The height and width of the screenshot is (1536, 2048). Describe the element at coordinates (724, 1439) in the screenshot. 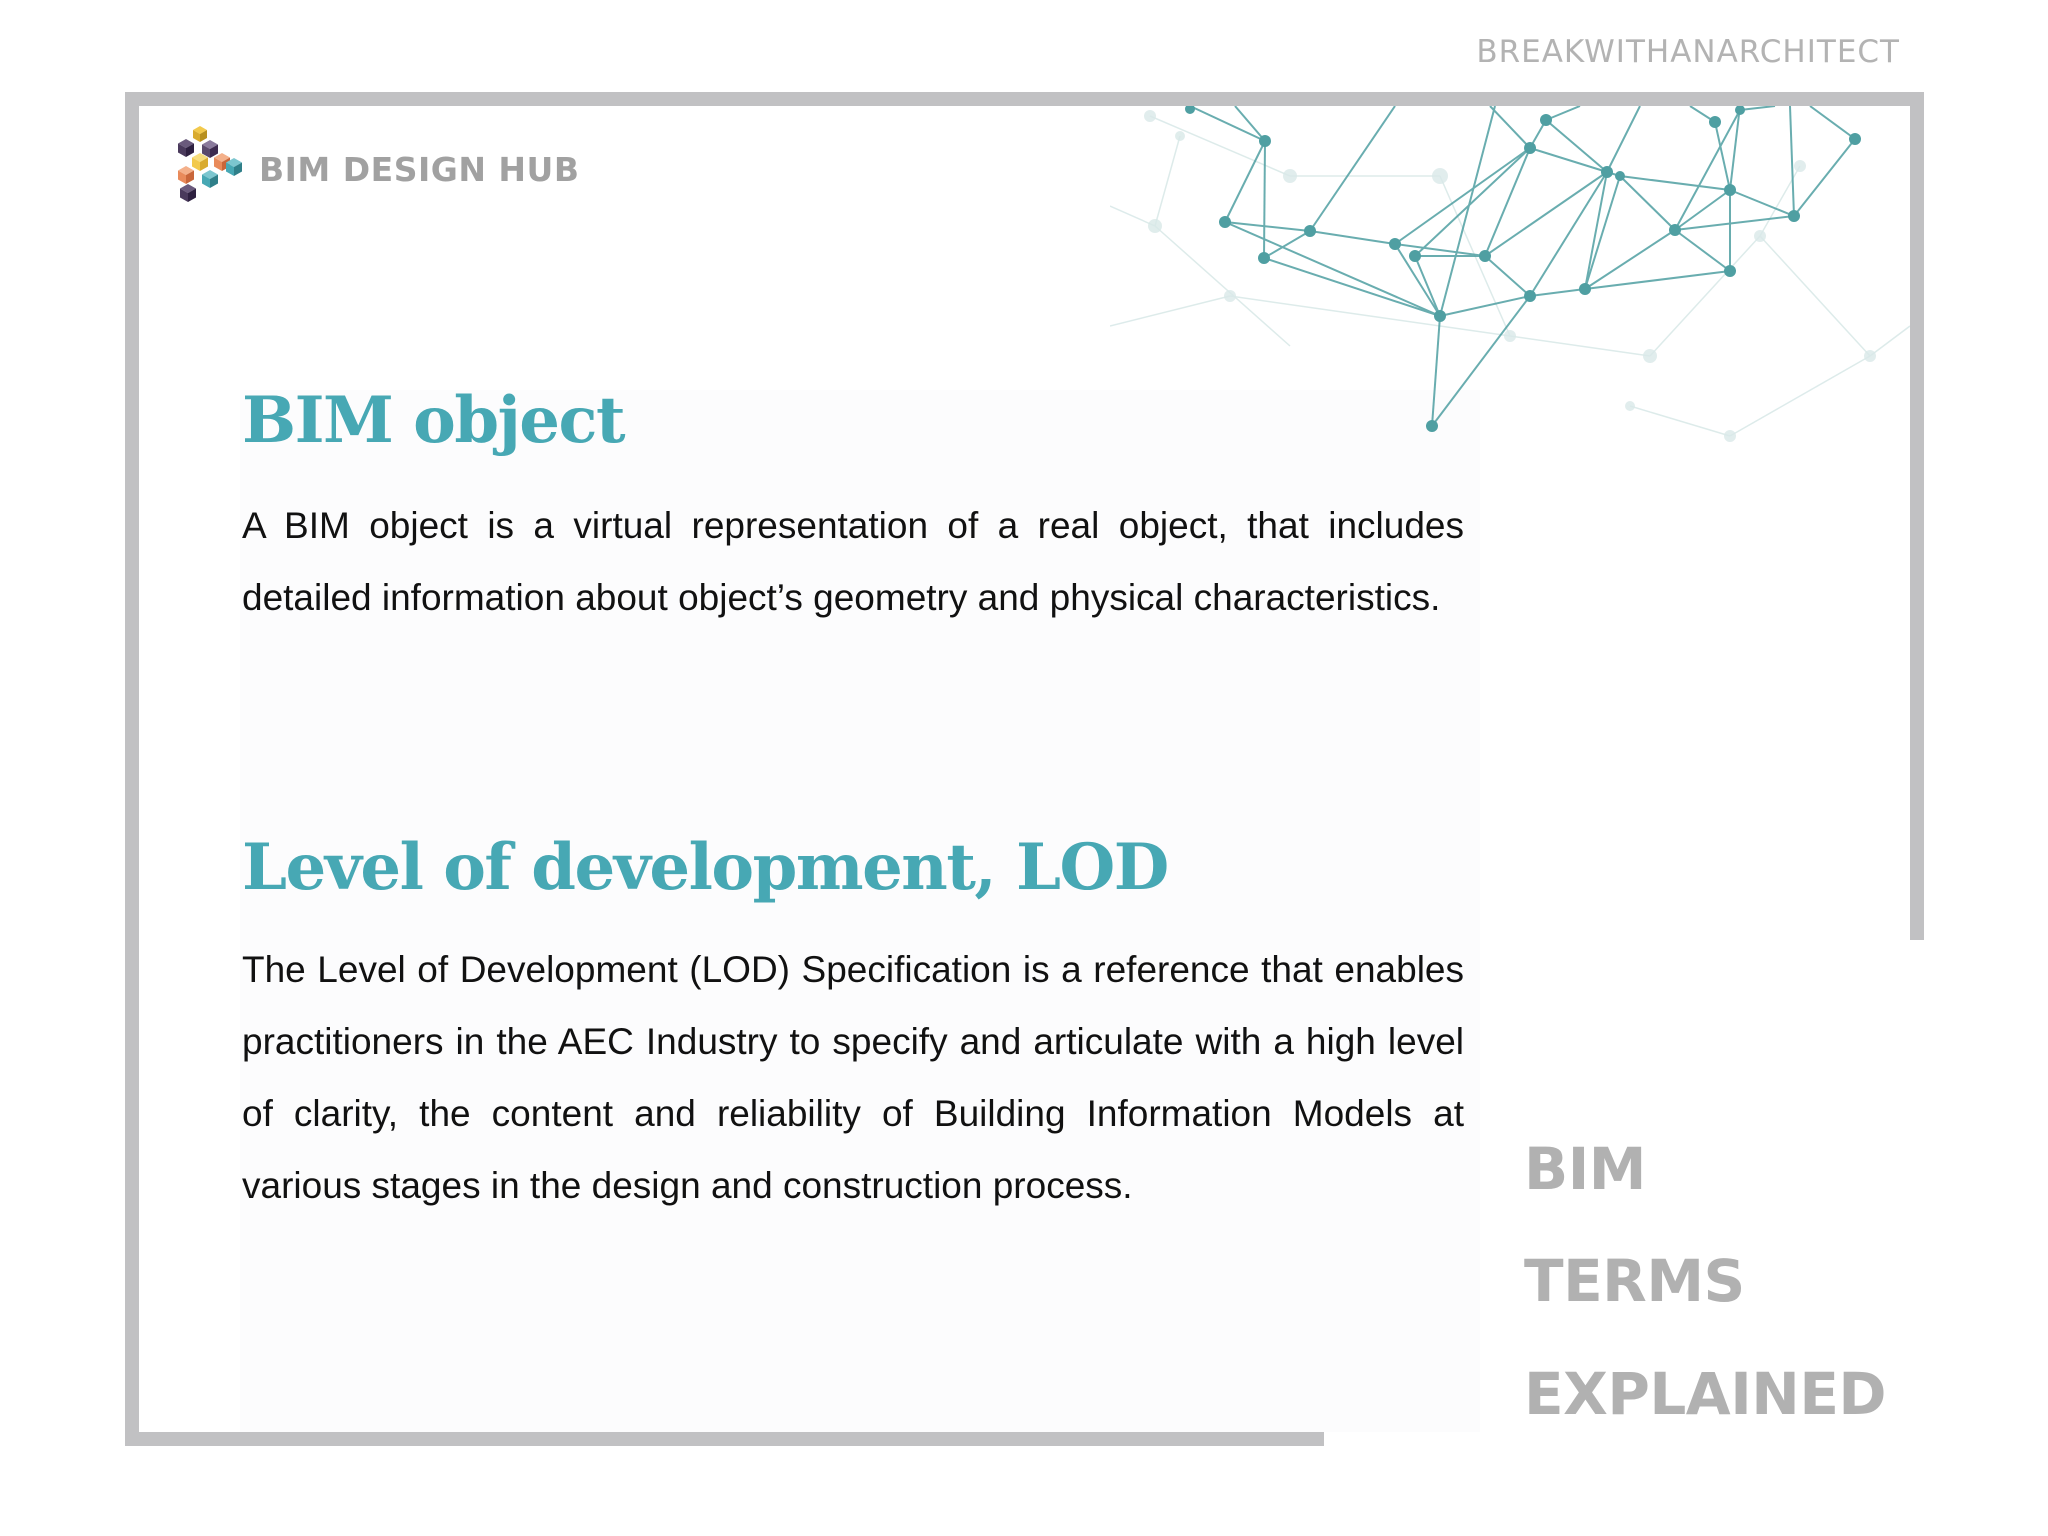

I see `frame-bottom-border` at that location.